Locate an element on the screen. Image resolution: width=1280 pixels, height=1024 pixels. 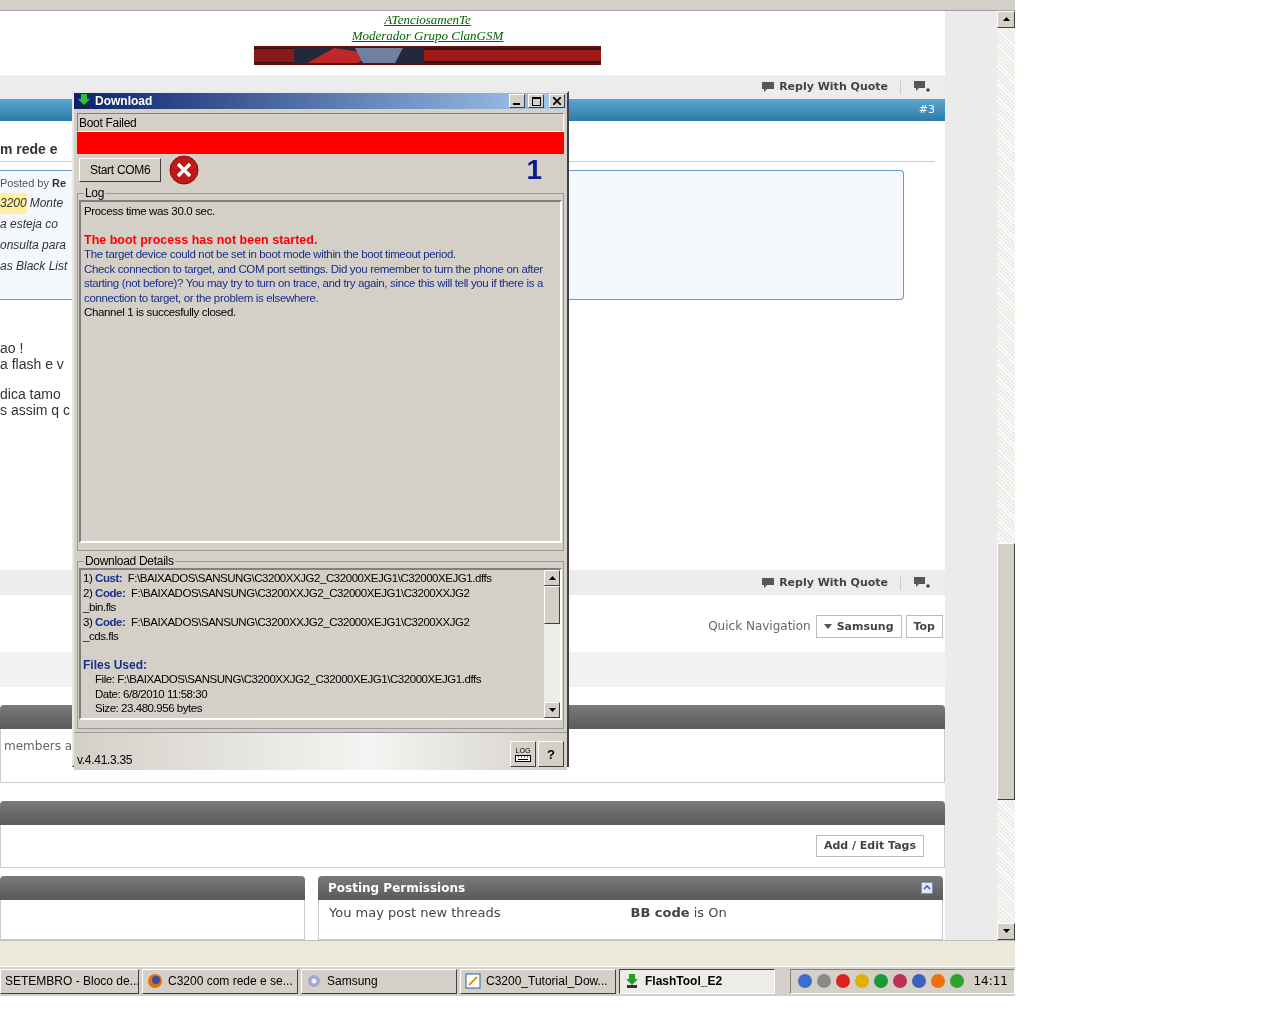
maximize-button is located at coordinates (536, 101).